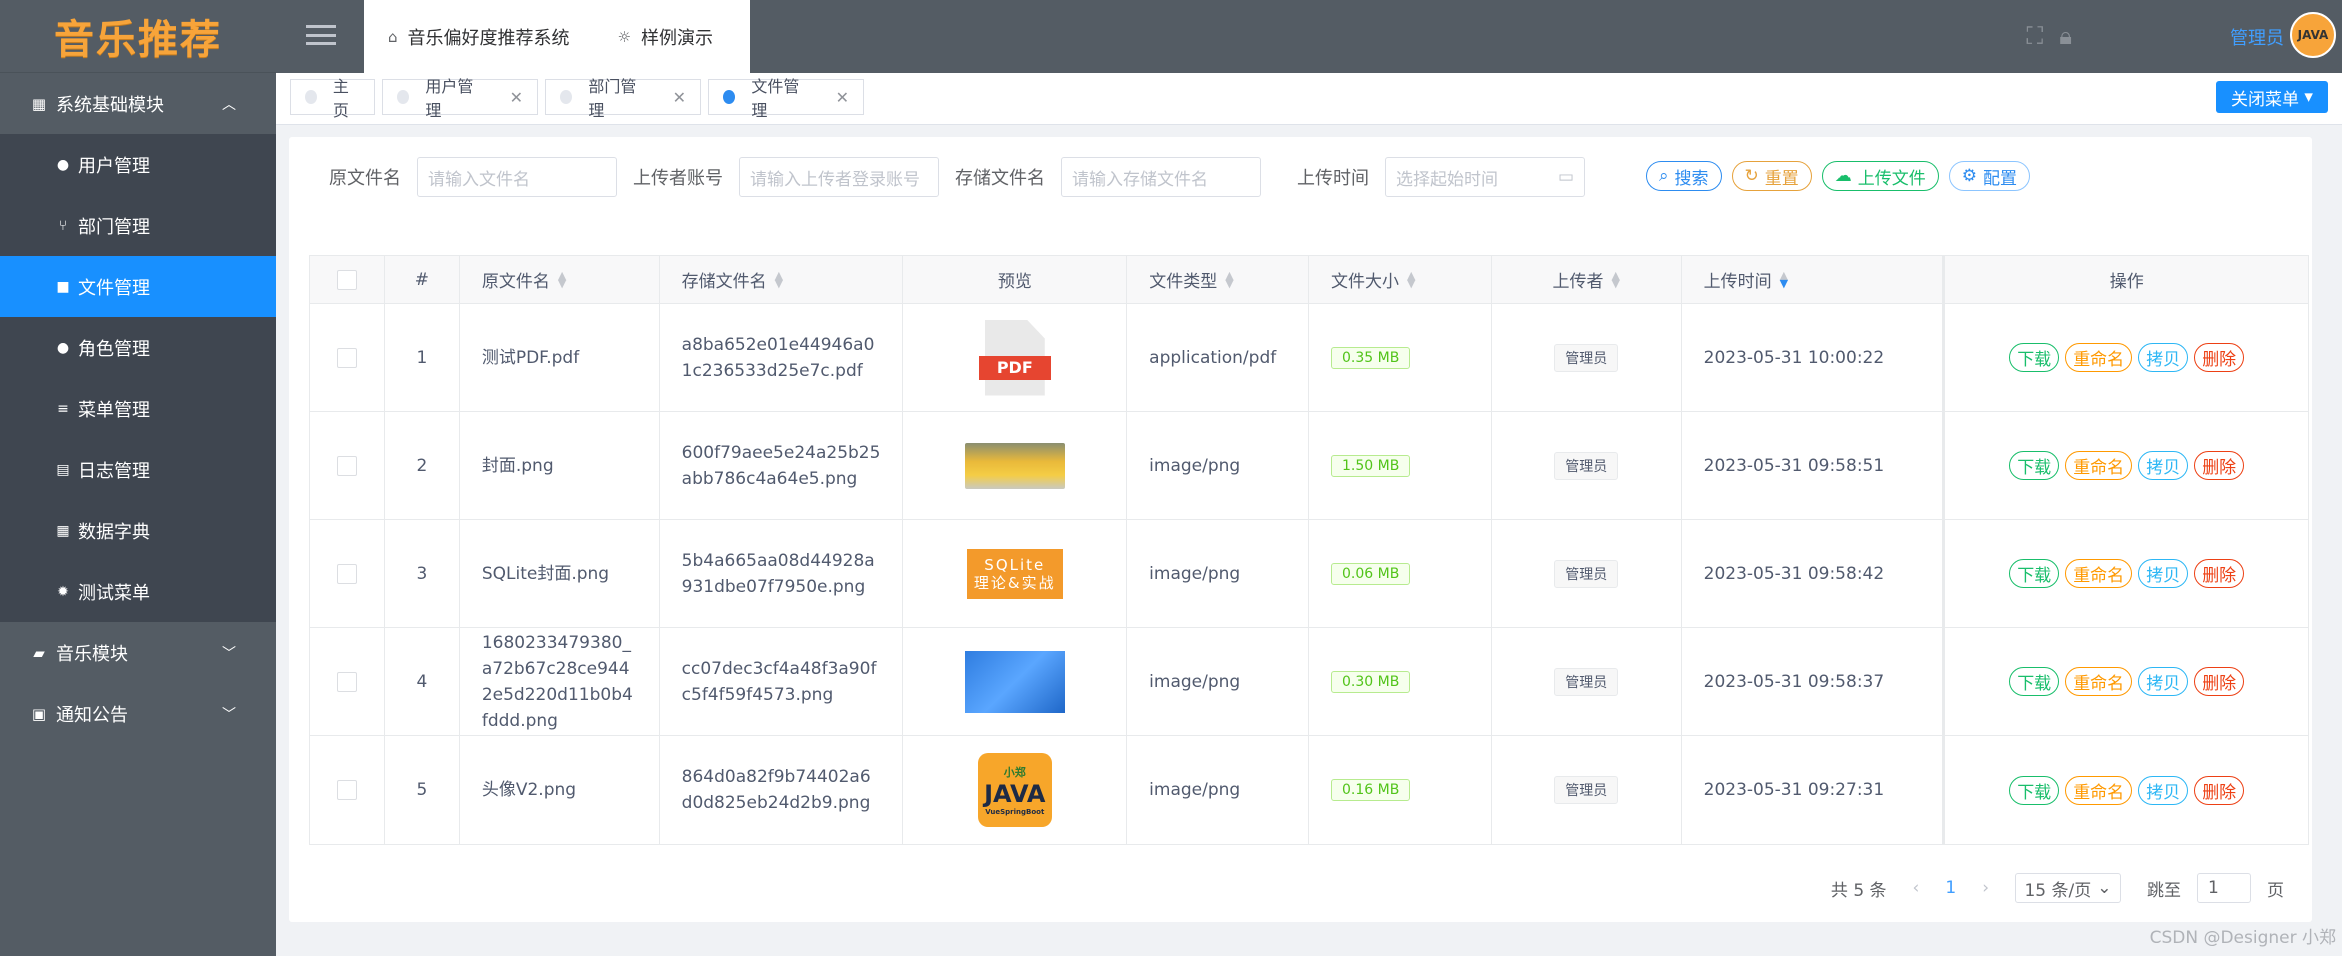 This screenshot has height=956, width=2342. What do you see at coordinates (786, 98) in the screenshot?
I see `tab-files: 文件管理 ✕` at bounding box center [786, 98].